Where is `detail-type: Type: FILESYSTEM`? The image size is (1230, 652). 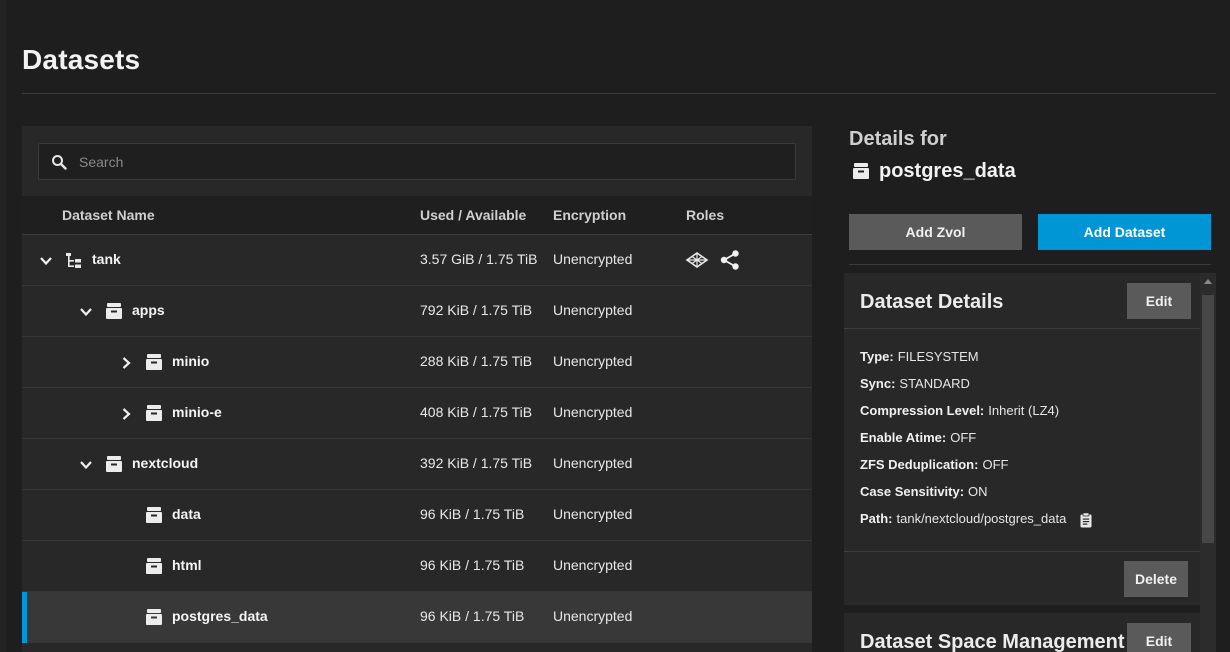 detail-type: Type: FILESYSTEM is located at coordinates (919, 356).